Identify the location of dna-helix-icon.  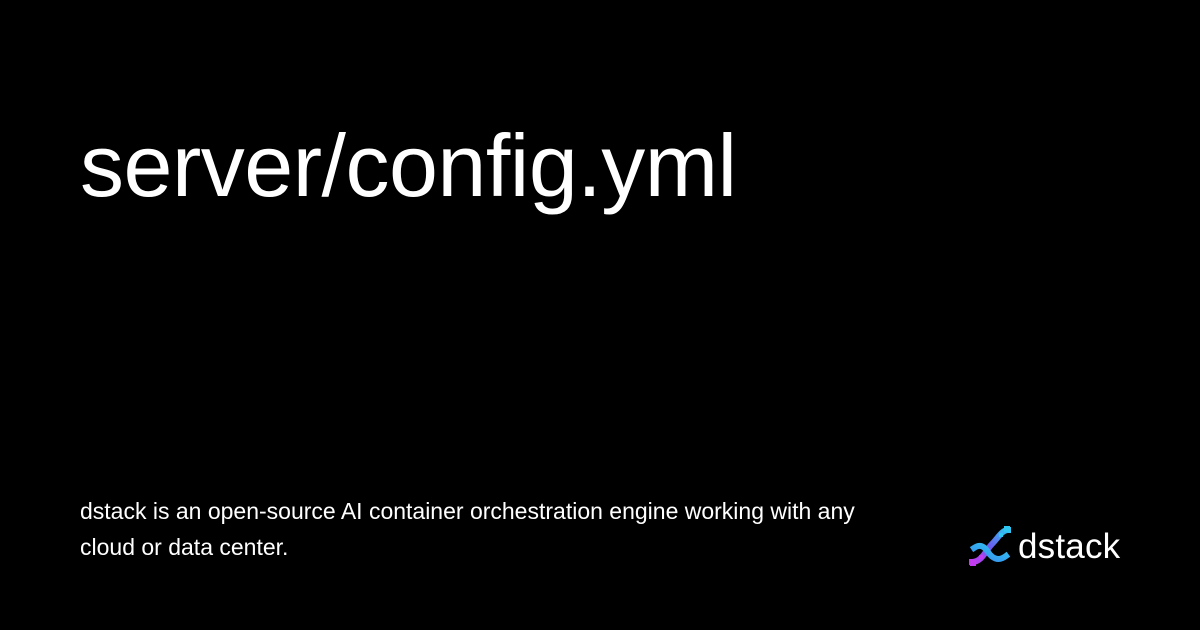
(990, 546).